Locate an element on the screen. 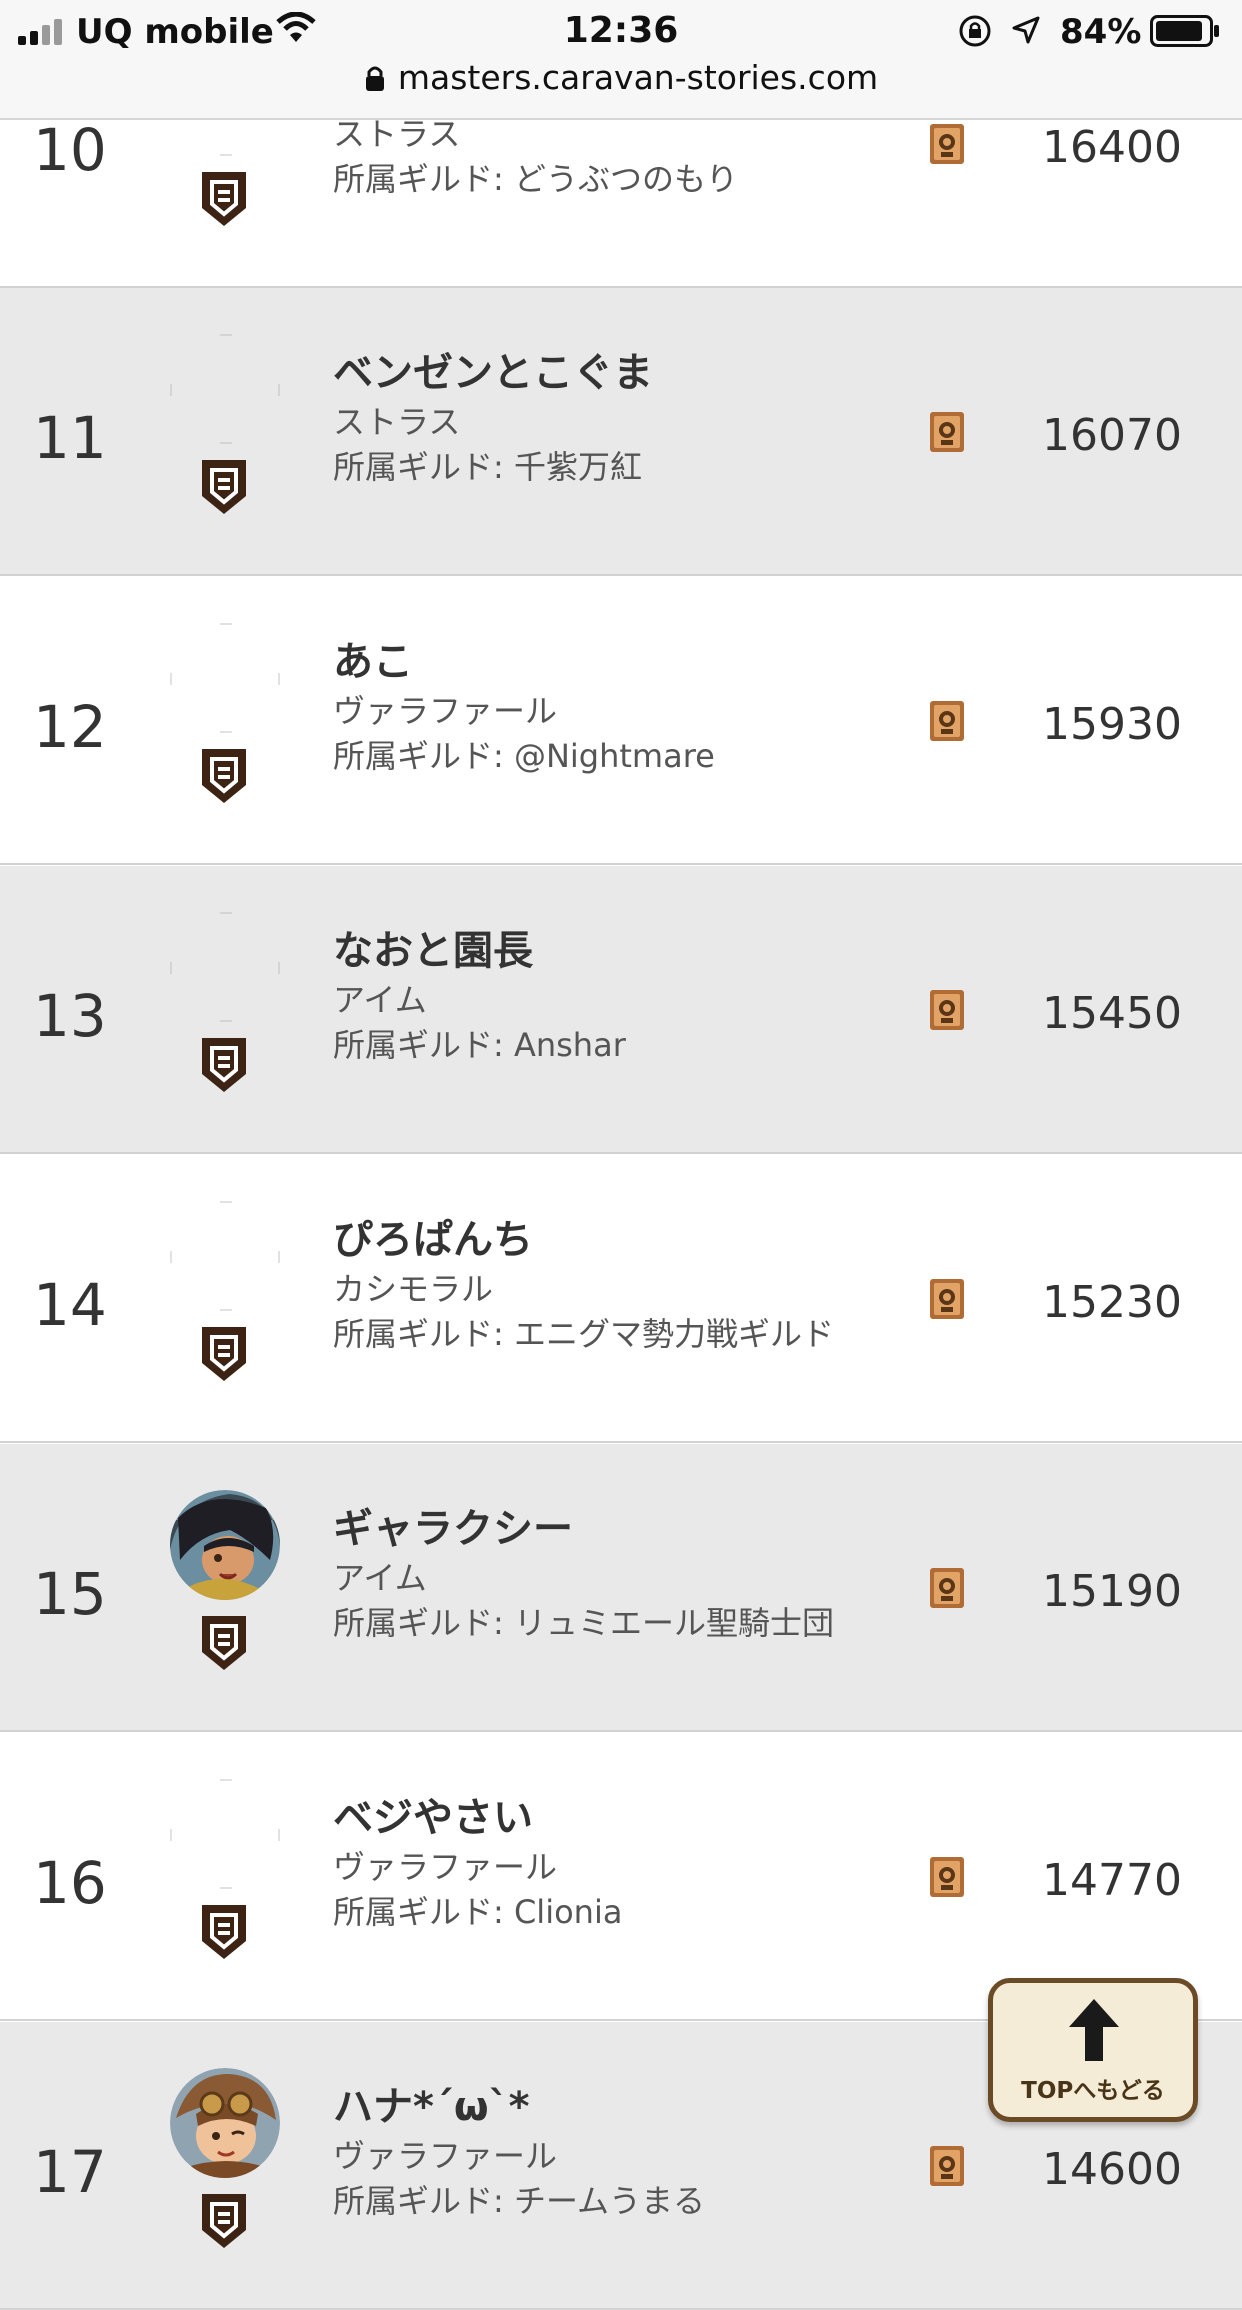 The height and width of the screenshot is (2310, 1242). score-value: 16400 is located at coordinates (1112, 147).